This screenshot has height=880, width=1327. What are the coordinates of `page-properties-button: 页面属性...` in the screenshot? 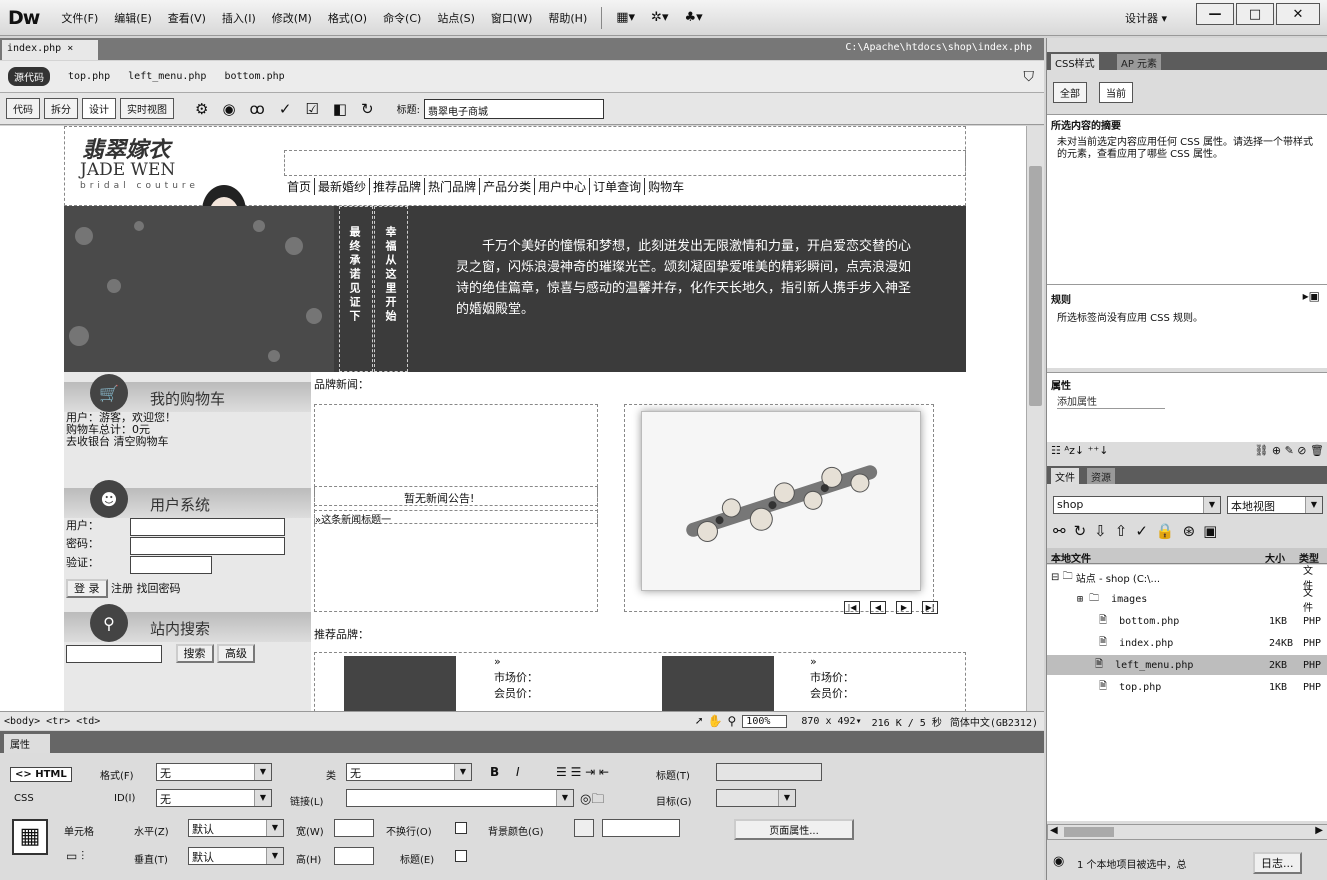 It's located at (794, 829).